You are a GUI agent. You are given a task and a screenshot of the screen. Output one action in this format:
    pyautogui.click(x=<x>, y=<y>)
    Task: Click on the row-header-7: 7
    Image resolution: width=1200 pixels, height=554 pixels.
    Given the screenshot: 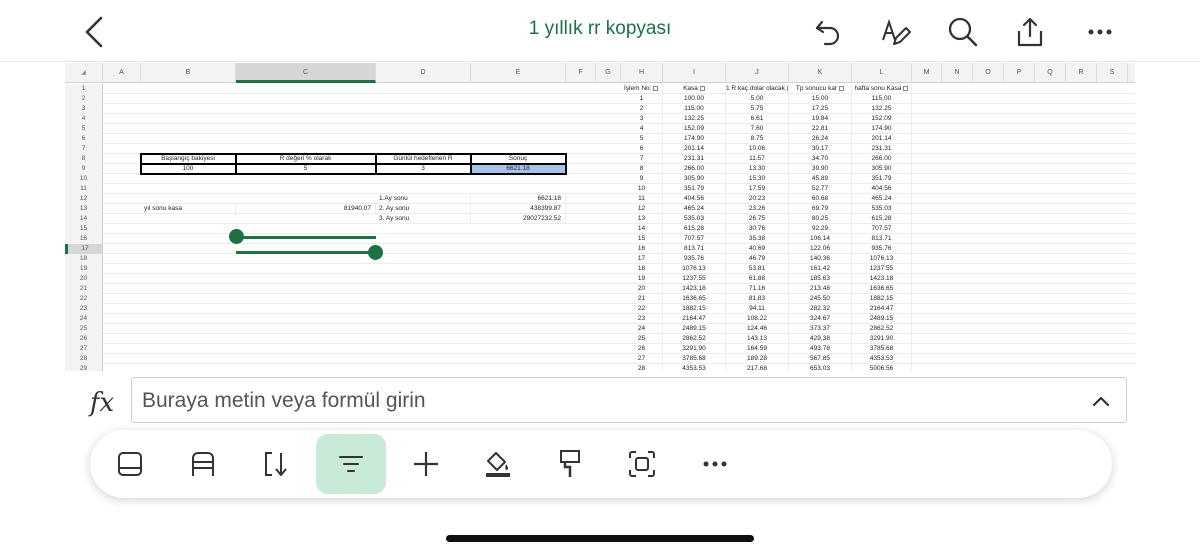 What is the action you would take?
    pyautogui.click(x=84, y=149)
    